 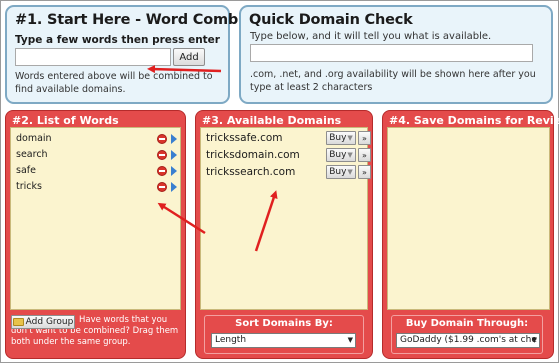 I want to click on folder-icon, so click(x=18, y=322).